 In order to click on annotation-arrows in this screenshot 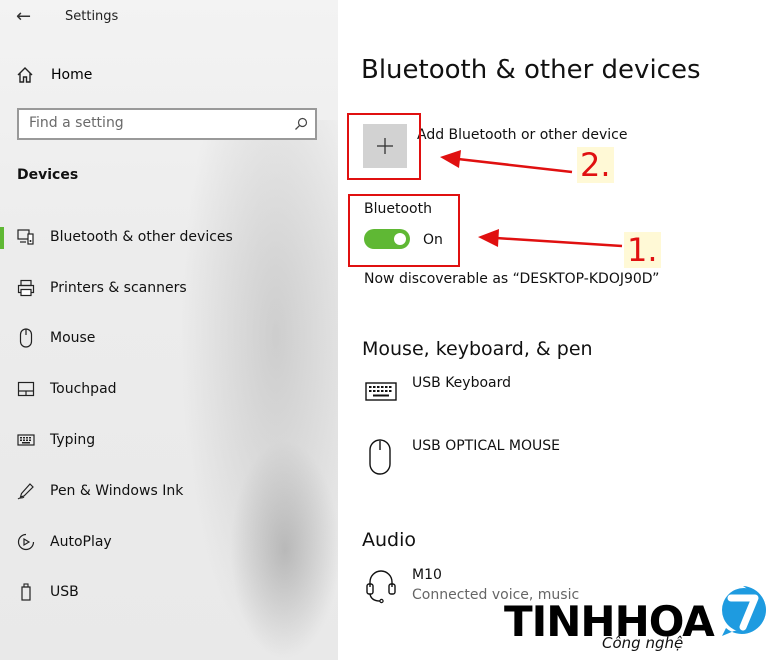, I will do `click(531, 199)`.